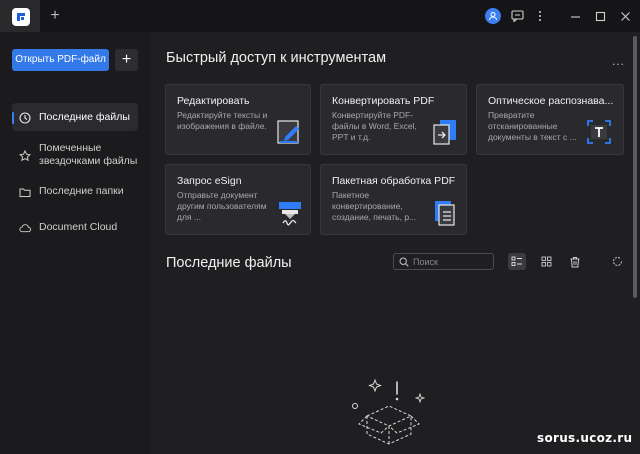 The image size is (640, 454). I want to click on search-icon, so click(404, 261).